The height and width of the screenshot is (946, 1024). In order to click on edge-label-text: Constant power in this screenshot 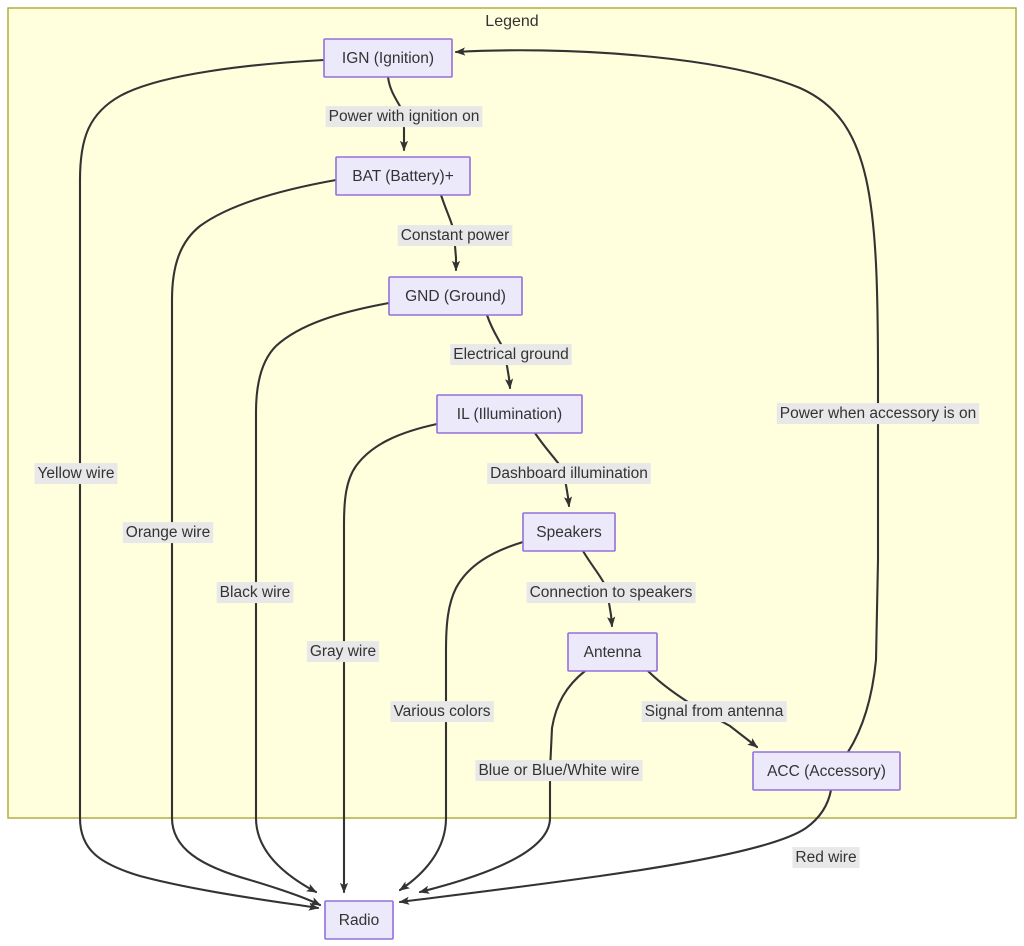, I will do `click(455, 235)`.